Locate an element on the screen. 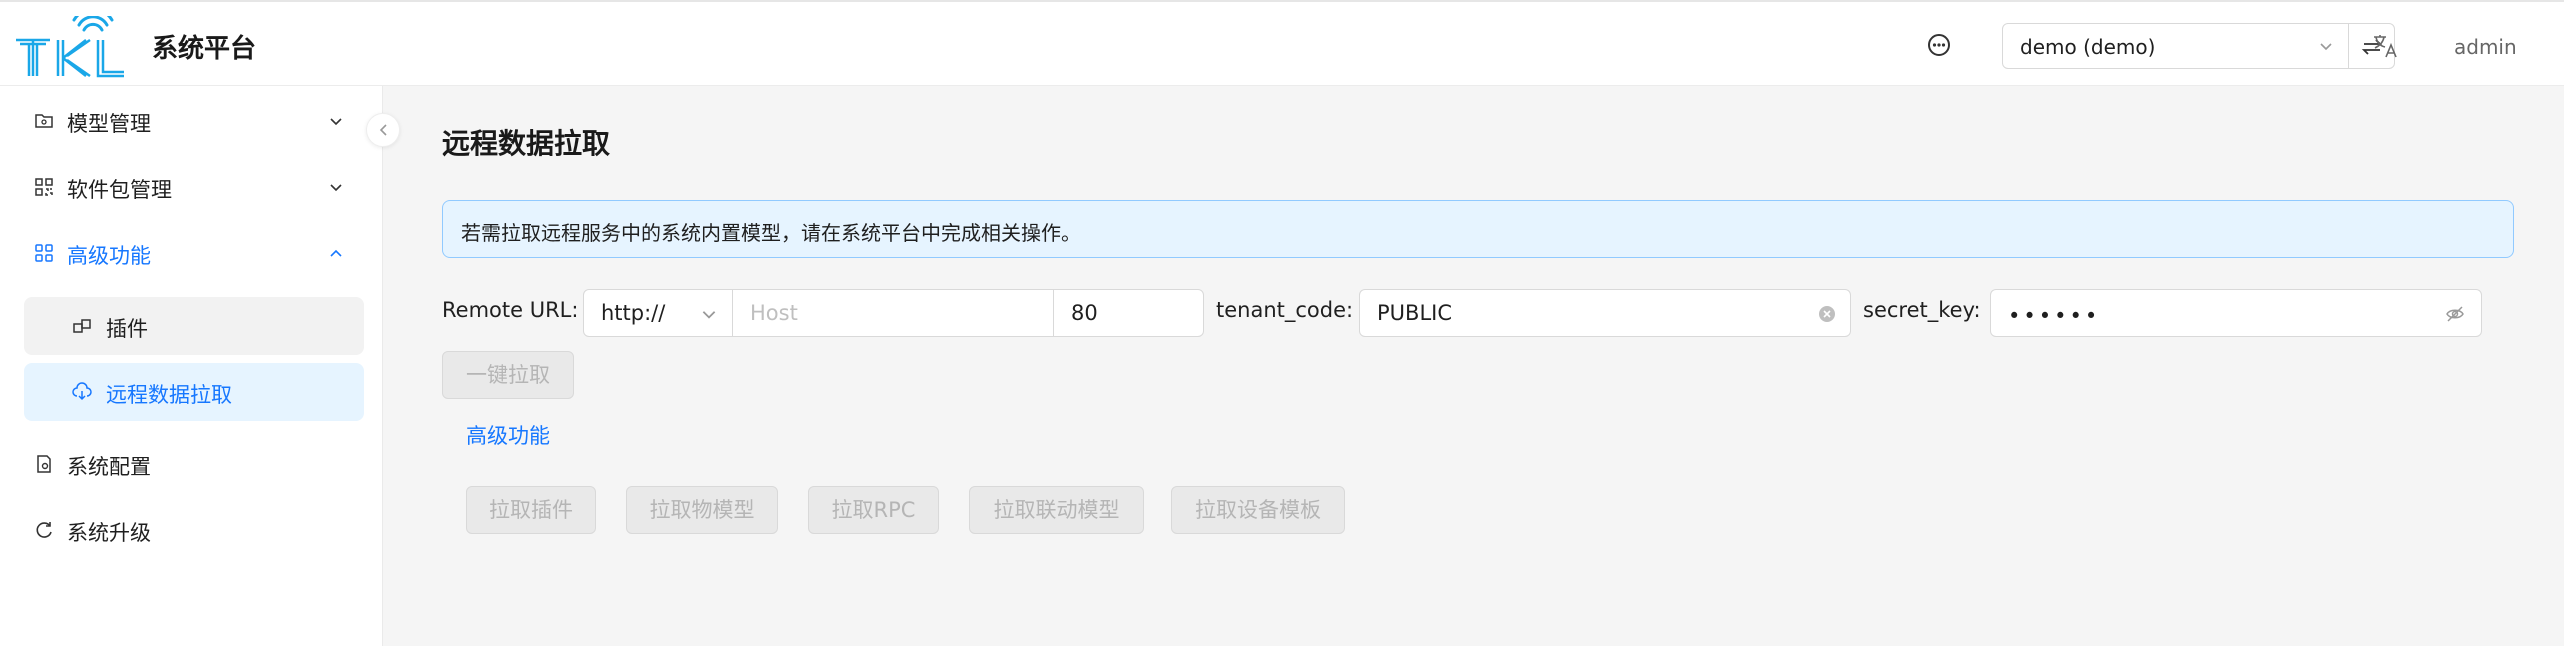  tenant-code-value: PUBLIC is located at coordinates (1414, 313).